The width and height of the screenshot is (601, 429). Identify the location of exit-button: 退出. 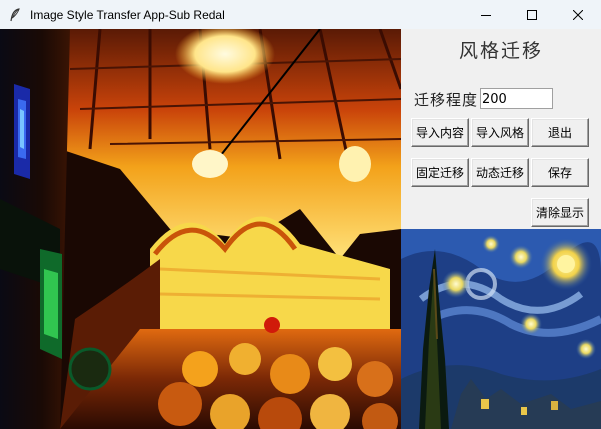
(560, 132).